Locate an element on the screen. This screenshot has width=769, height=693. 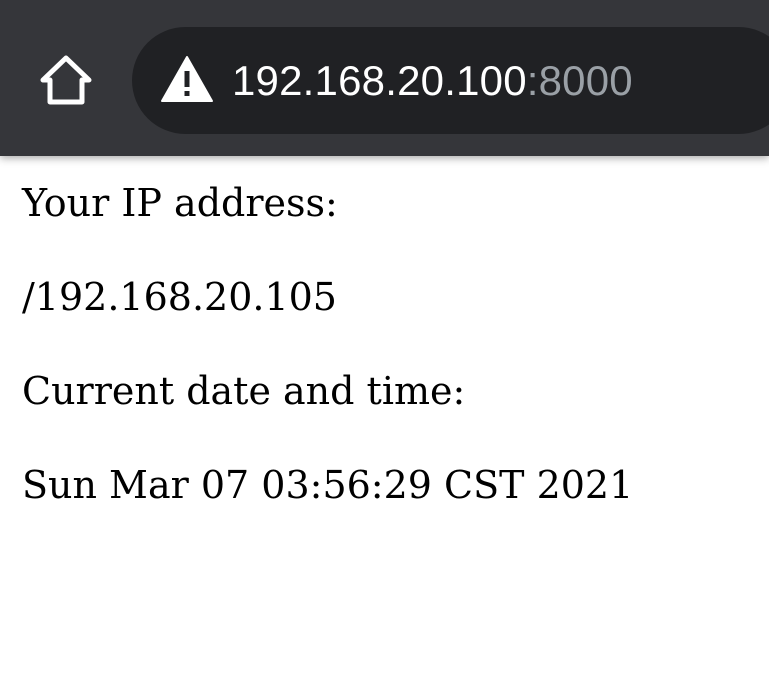
address-bar: 192.168.20.100:8000 is located at coordinates (450, 80).